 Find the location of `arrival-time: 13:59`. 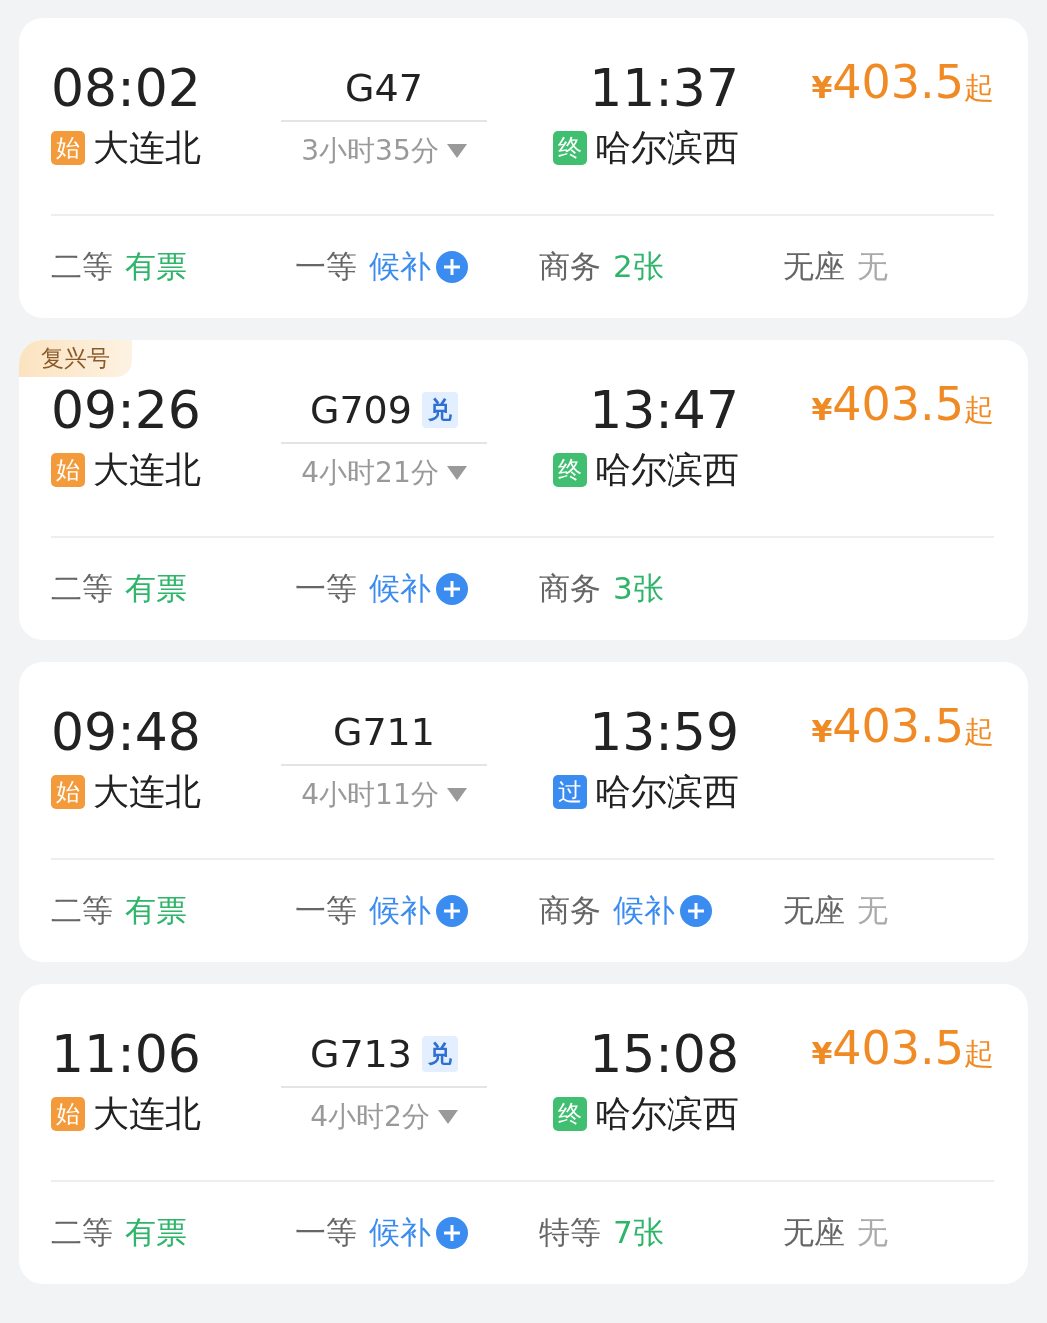

arrival-time: 13:59 is located at coordinates (664, 732).